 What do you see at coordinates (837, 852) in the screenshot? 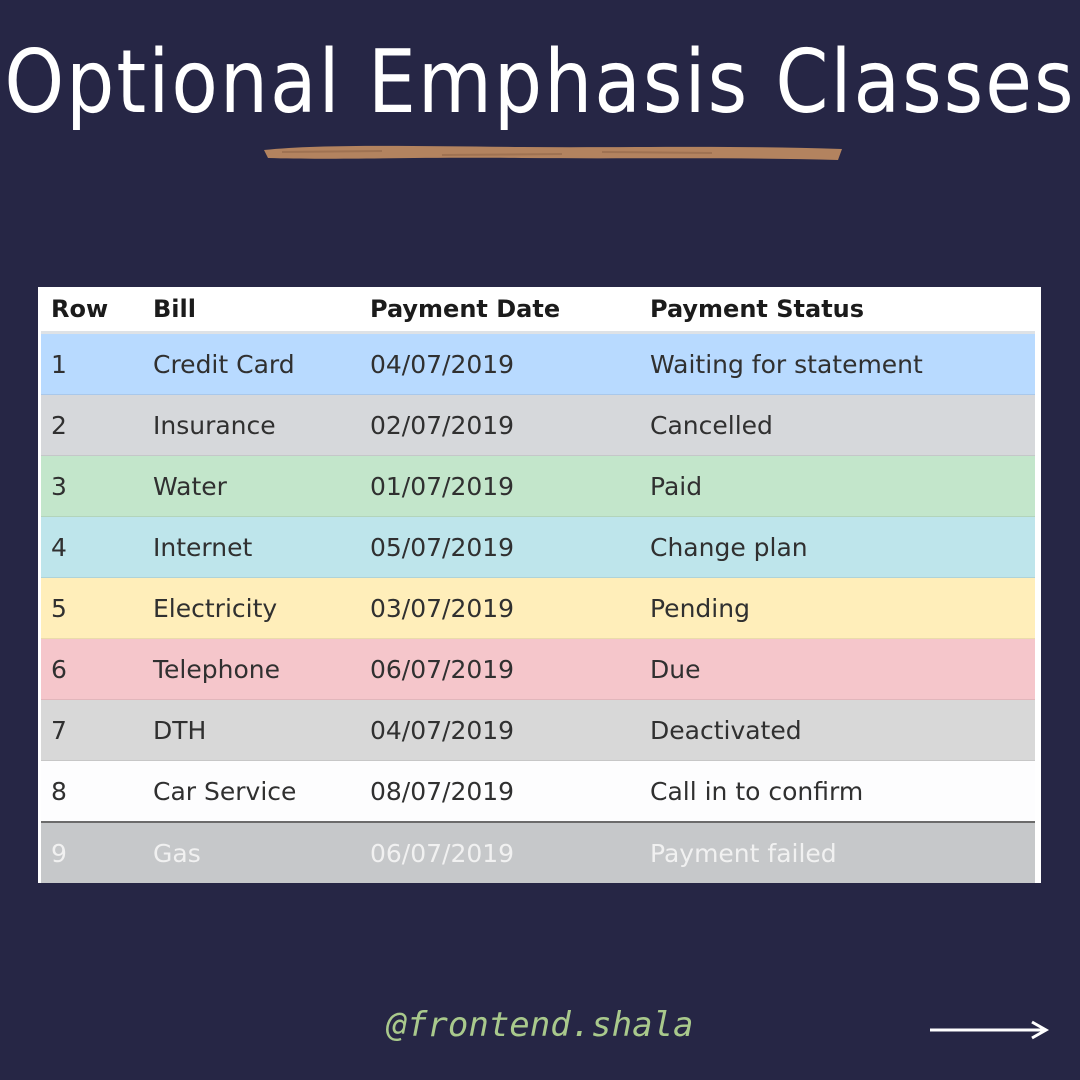
I see `cell-payment-status: Payment failed` at bounding box center [837, 852].